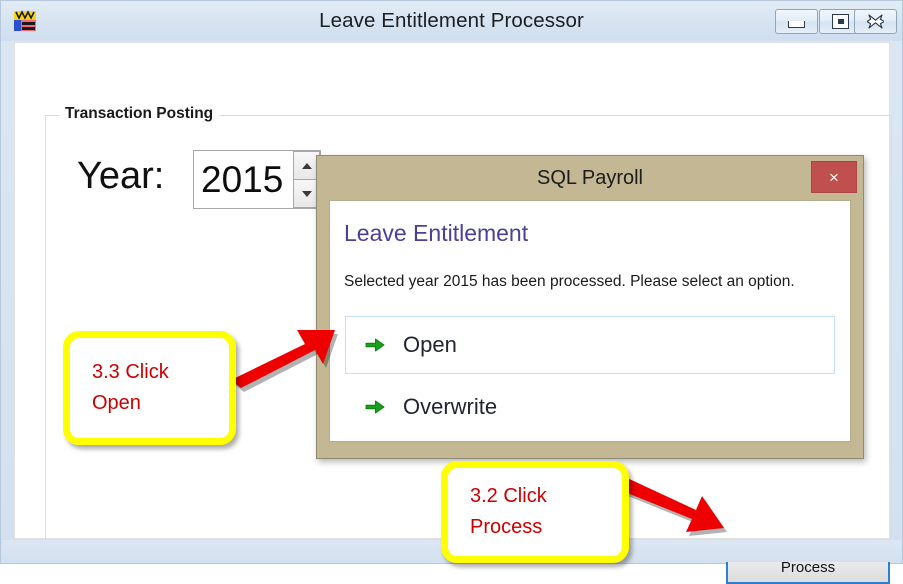 This screenshot has width=903, height=584. What do you see at coordinates (590, 345) in the screenshot?
I see `dialog-option-open: Open` at bounding box center [590, 345].